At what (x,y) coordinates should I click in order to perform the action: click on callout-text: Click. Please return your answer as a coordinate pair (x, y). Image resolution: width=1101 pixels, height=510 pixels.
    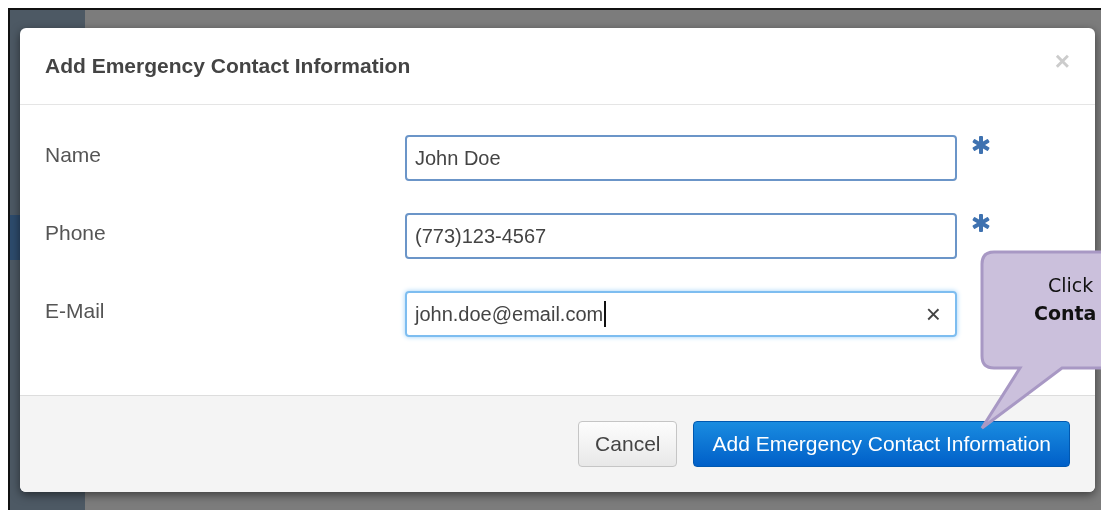
    Looking at the image, I should click on (1071, 285).